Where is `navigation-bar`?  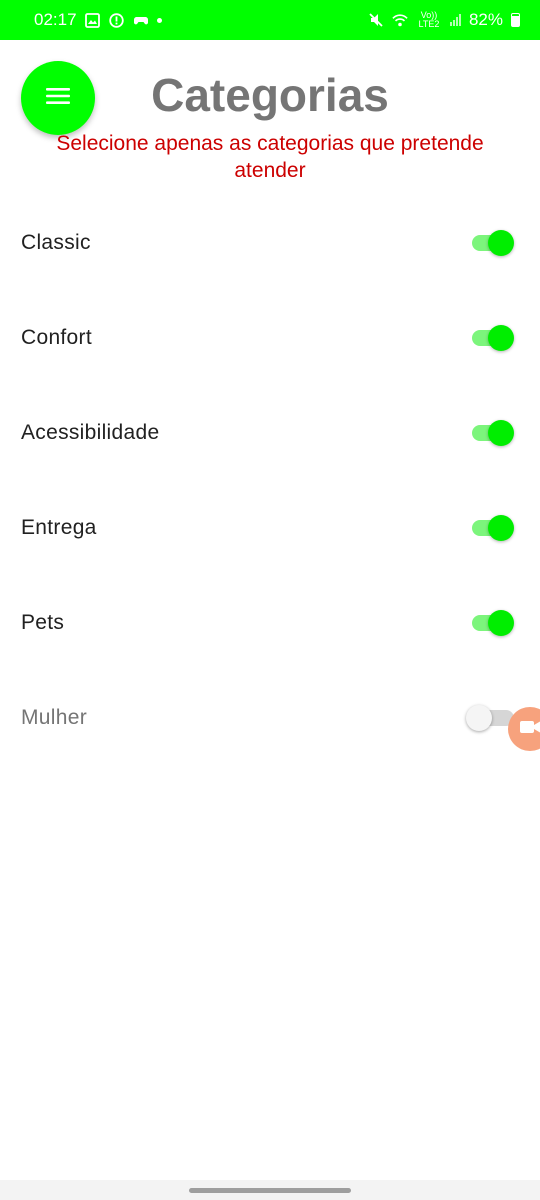
navigation-bar is located at coordinates (270, 1190).